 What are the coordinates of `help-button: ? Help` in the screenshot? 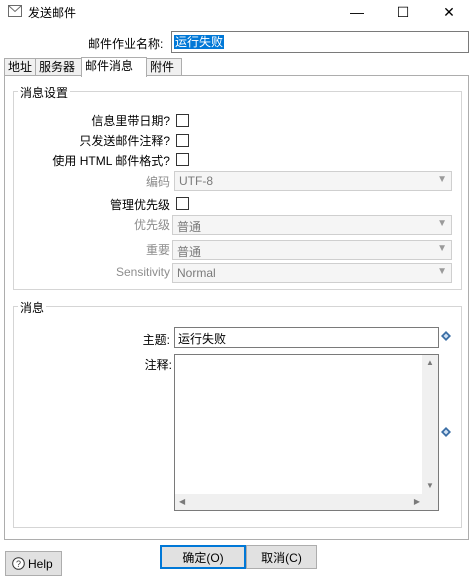 It's located at (33, 563).